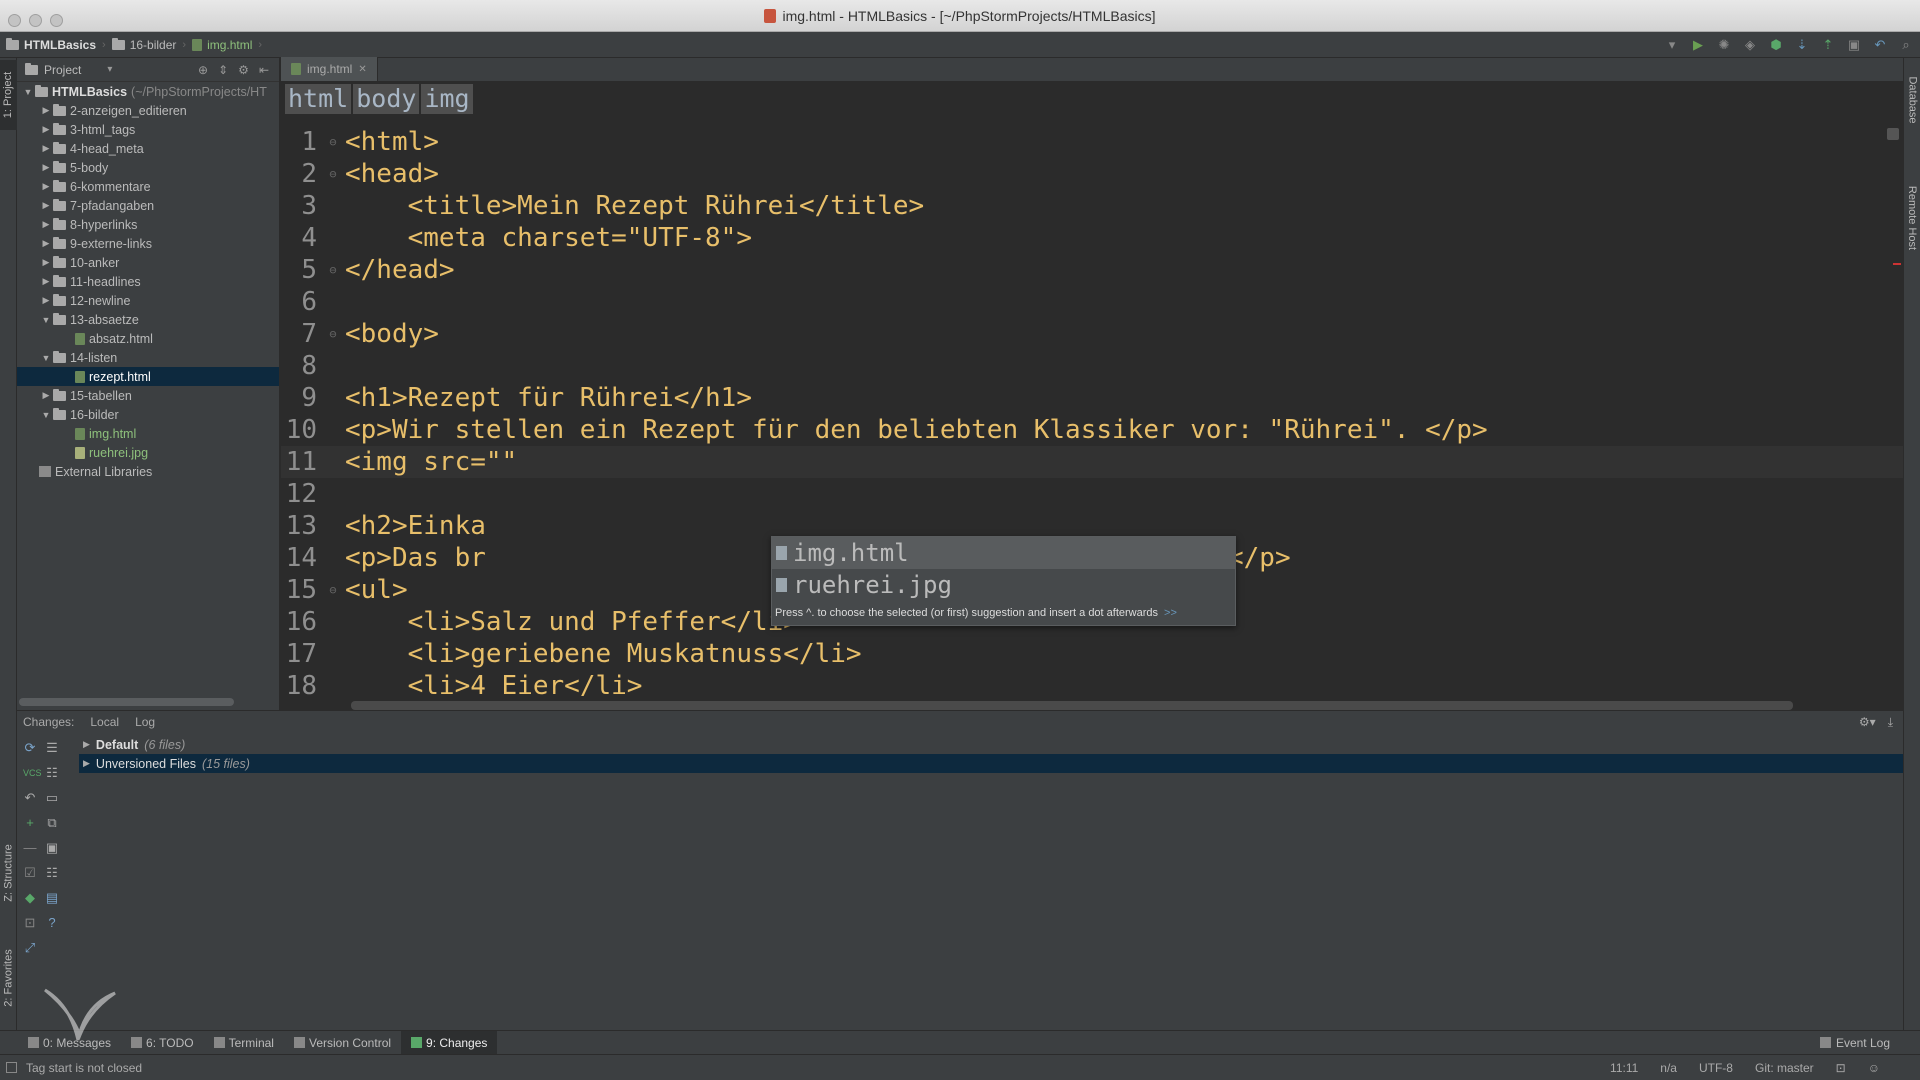 The image size is (1920, 1080). What do you see at coordinates (62, 70) in the screenshot?
I see `project-view-selector: Project` at bounding box center [62, 70].